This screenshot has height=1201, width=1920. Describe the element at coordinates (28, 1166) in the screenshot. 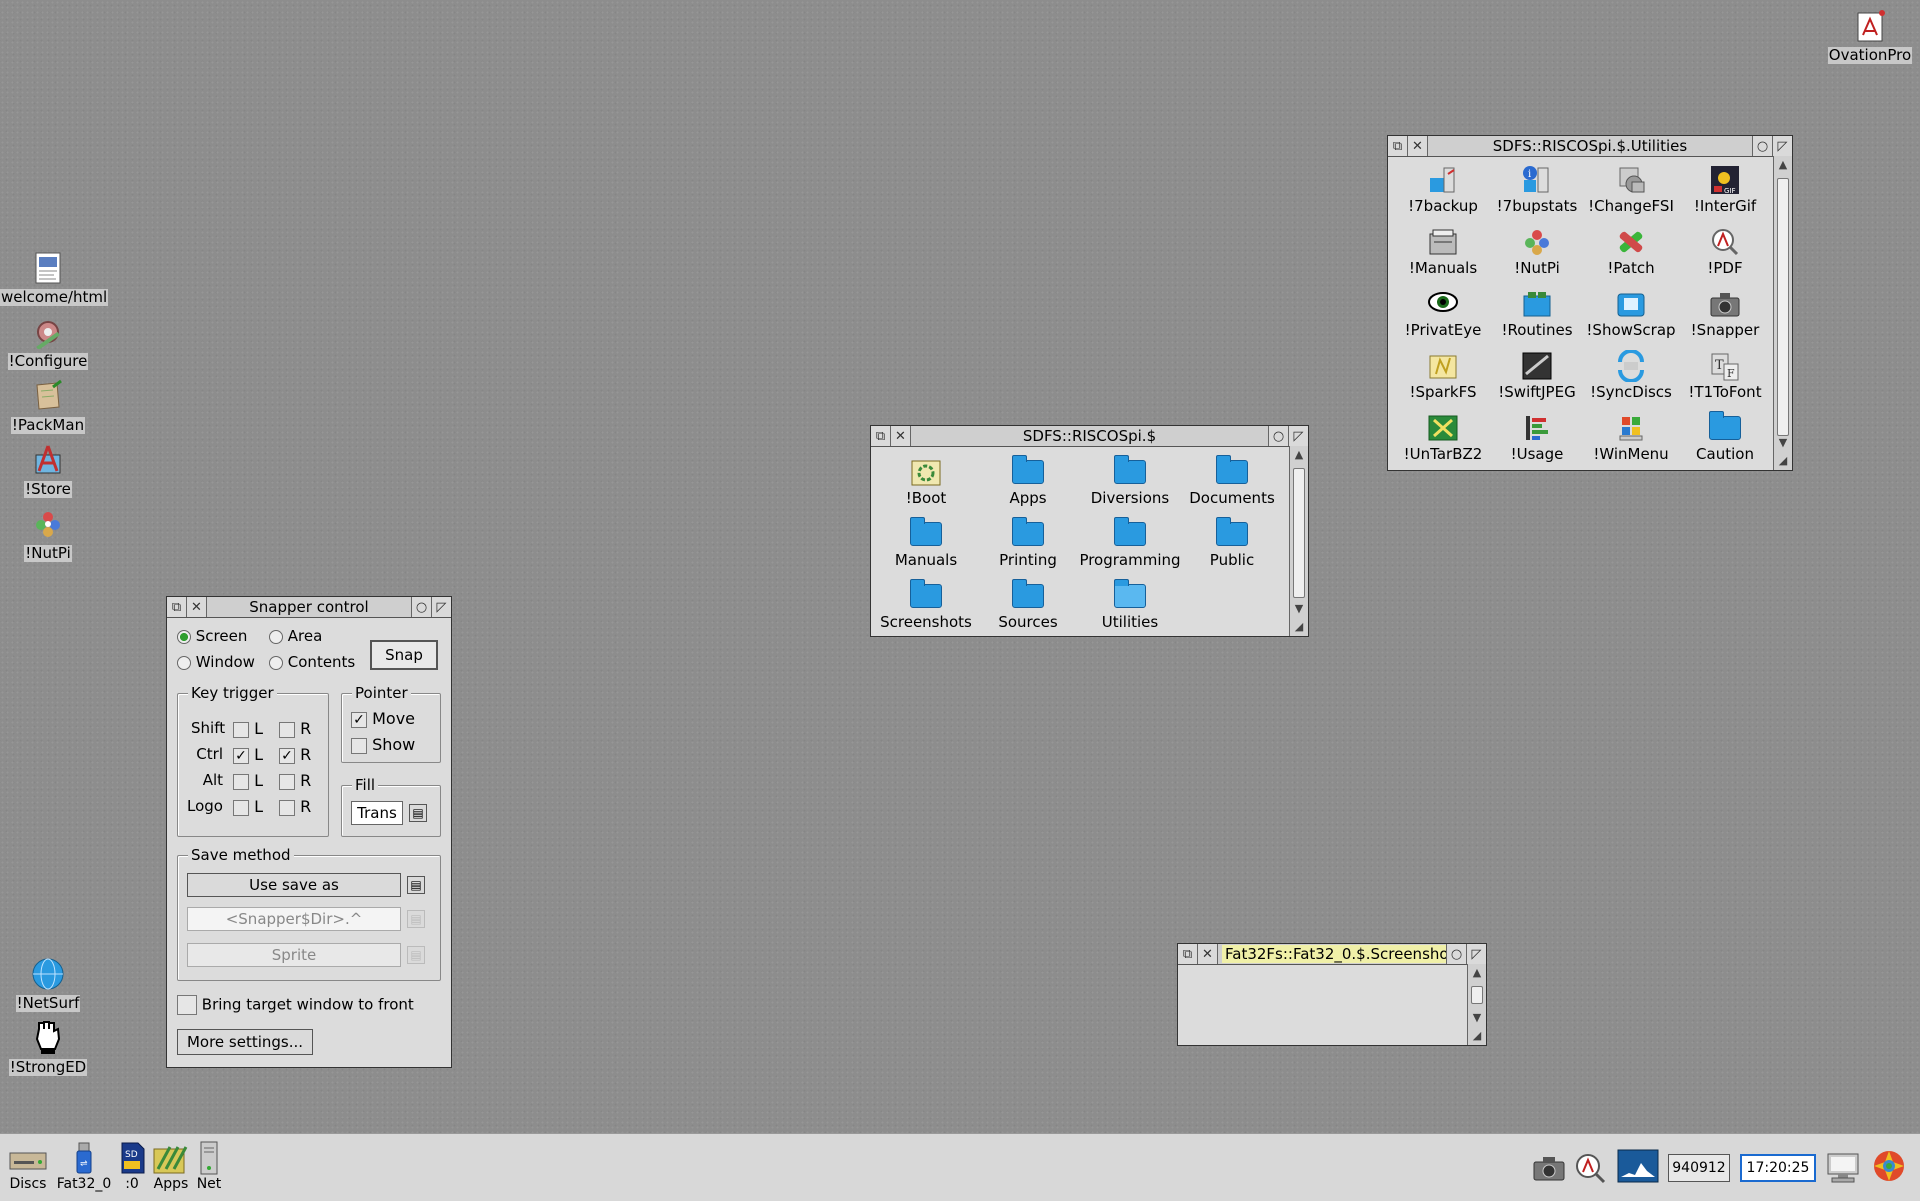

I see `iconbar-discs: Discs` at that location.